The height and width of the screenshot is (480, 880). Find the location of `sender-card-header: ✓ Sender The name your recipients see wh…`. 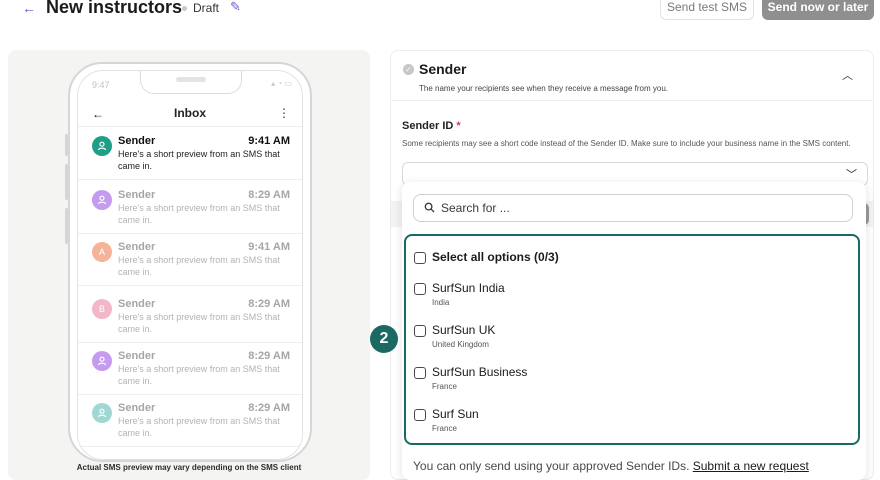

sender-card-header: ✓ Sender The name your recipients see wh… is located at coordinates (632, 76).